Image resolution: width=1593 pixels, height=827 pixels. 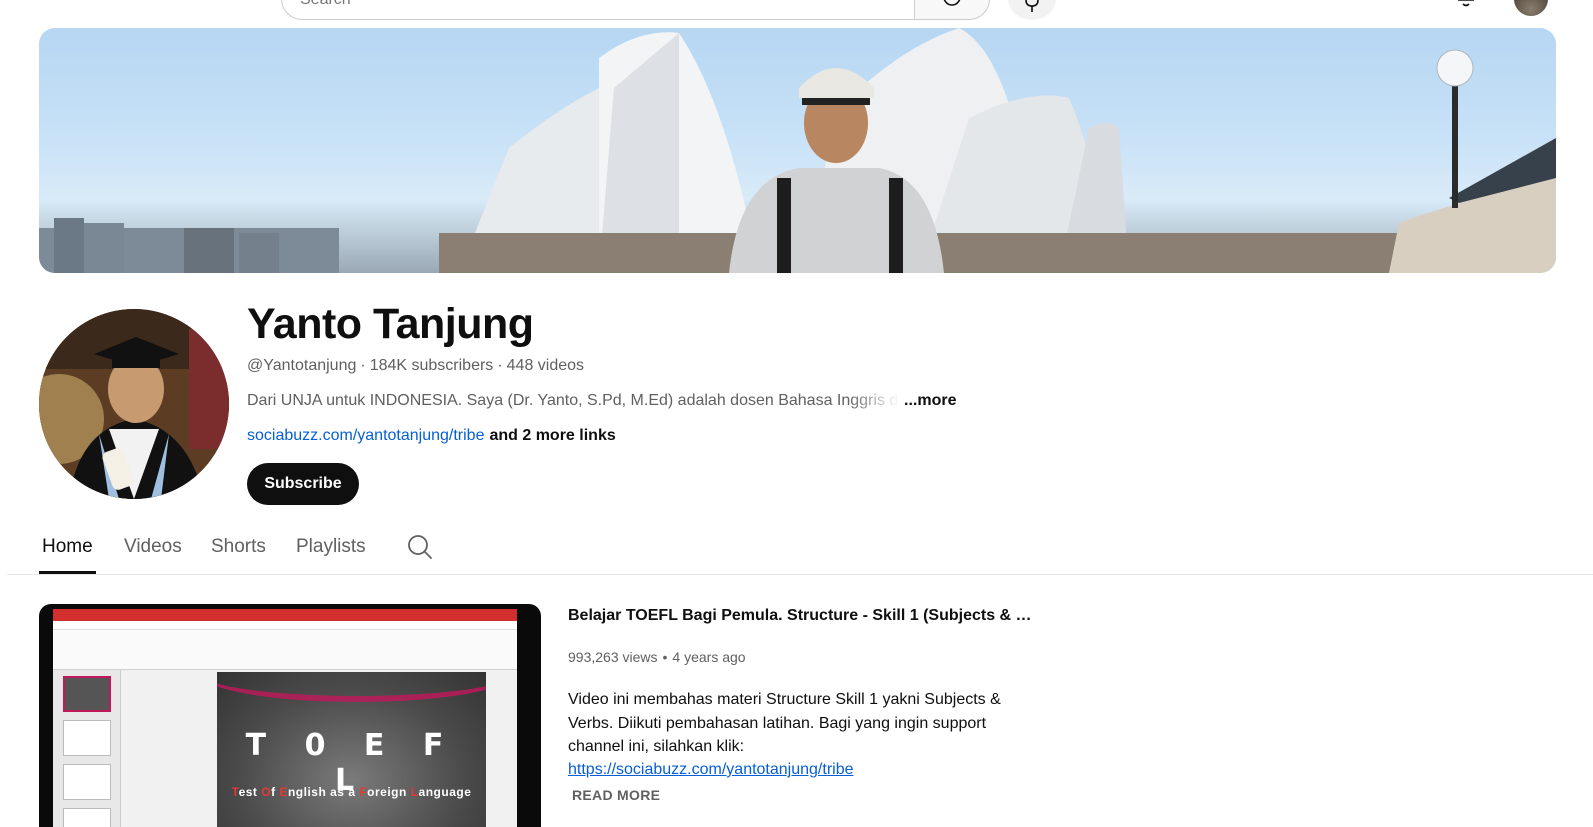 What do you see at coordinates (1466, 5) in the screenshot?
I see `notifications-bell-icon` at bounding box center [1466, 5].